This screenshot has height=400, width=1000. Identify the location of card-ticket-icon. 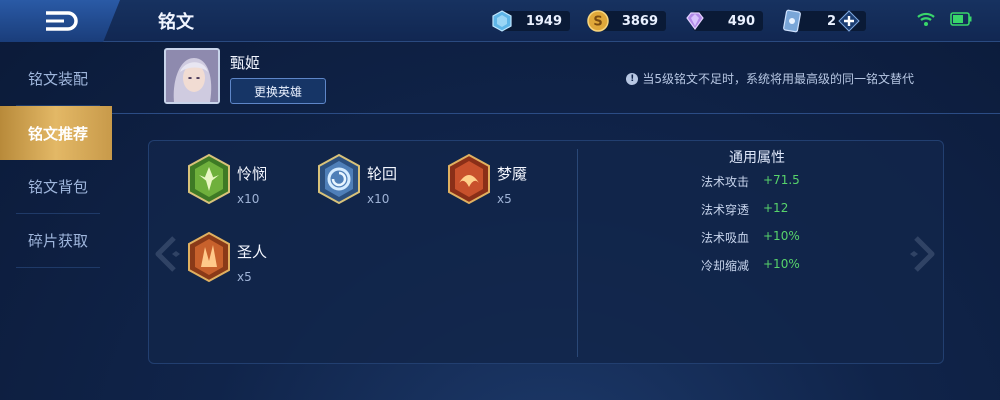
(792, 21).